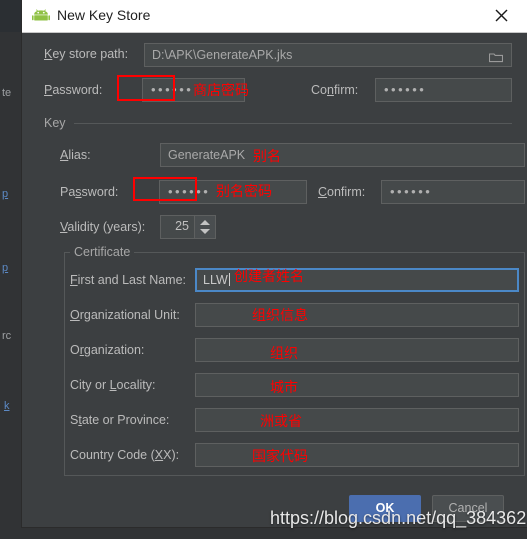  I want to click on key-group-divider, so click(293, 123).